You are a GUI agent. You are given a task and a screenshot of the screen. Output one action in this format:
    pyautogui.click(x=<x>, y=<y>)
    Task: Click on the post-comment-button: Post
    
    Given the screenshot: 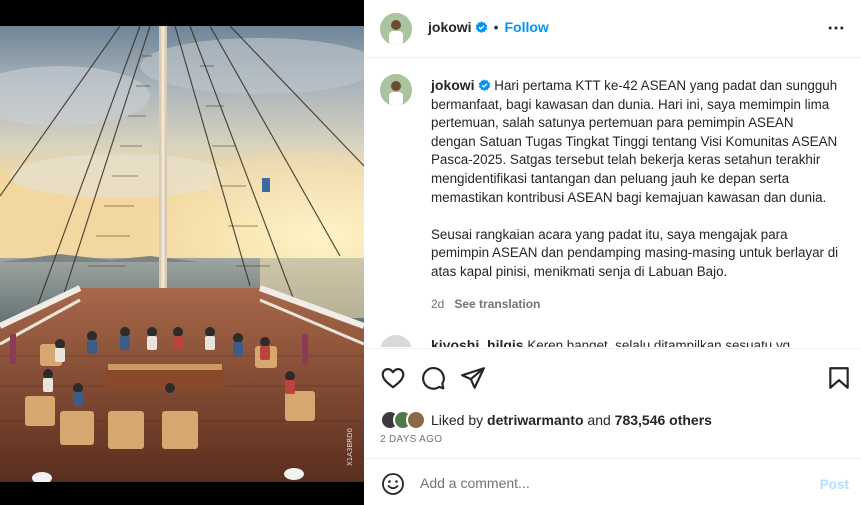 What is the action you would take?
    pyautogui.click(x=834, y=484)
    